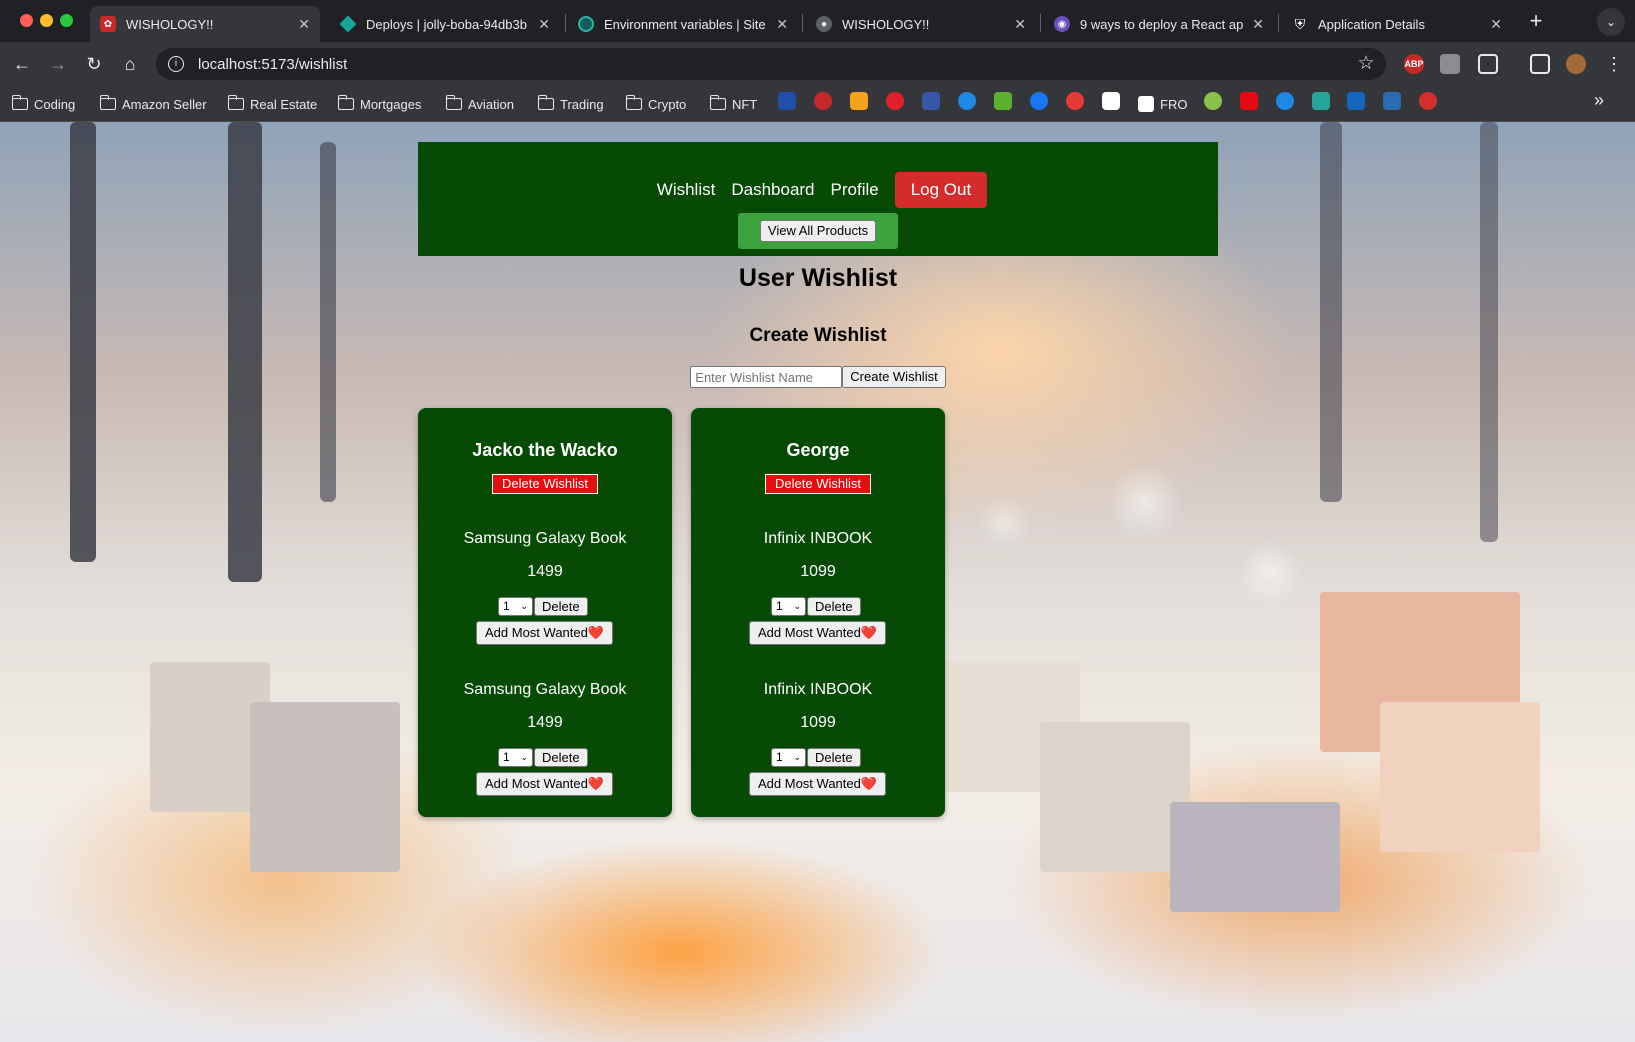 The width and height of the screenshot is (1635, 1042). Describe the element at coordinates (1146, 104) in the screenshot. I see `fro-site-icon` at that location.